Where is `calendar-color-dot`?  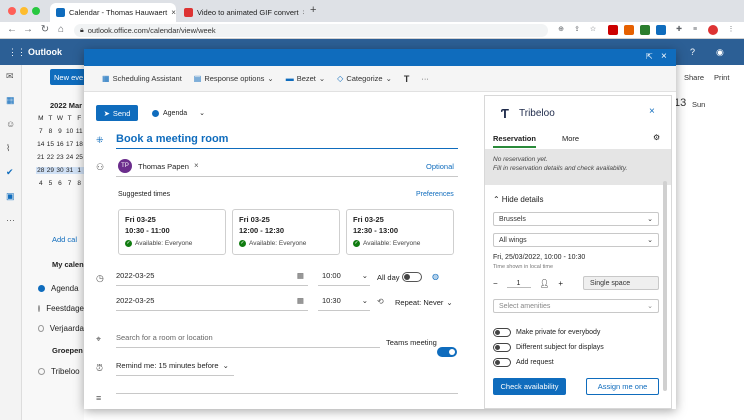
calendar-color-dot is located at coordinates (39, 308).